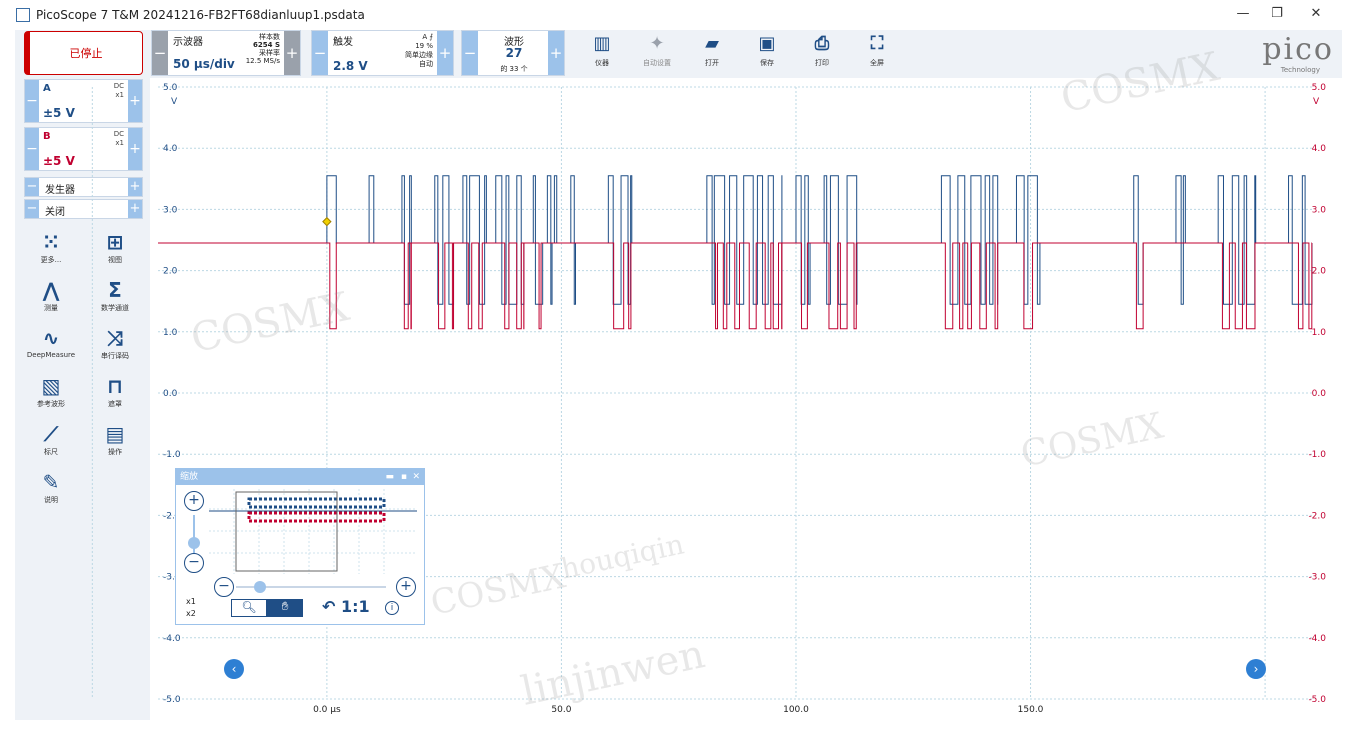 This screenshot has width=1357, height=735. What do you see at coordinates (194, 535) in the screenshot?
I see `vertical-zoom-track` at bounding box center [194, 535].